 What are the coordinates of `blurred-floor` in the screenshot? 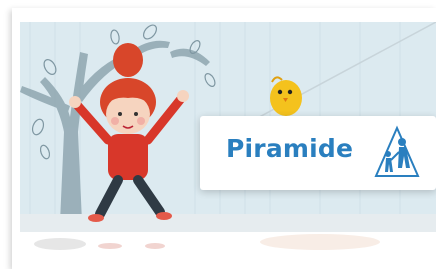 It's located at (228, 250).